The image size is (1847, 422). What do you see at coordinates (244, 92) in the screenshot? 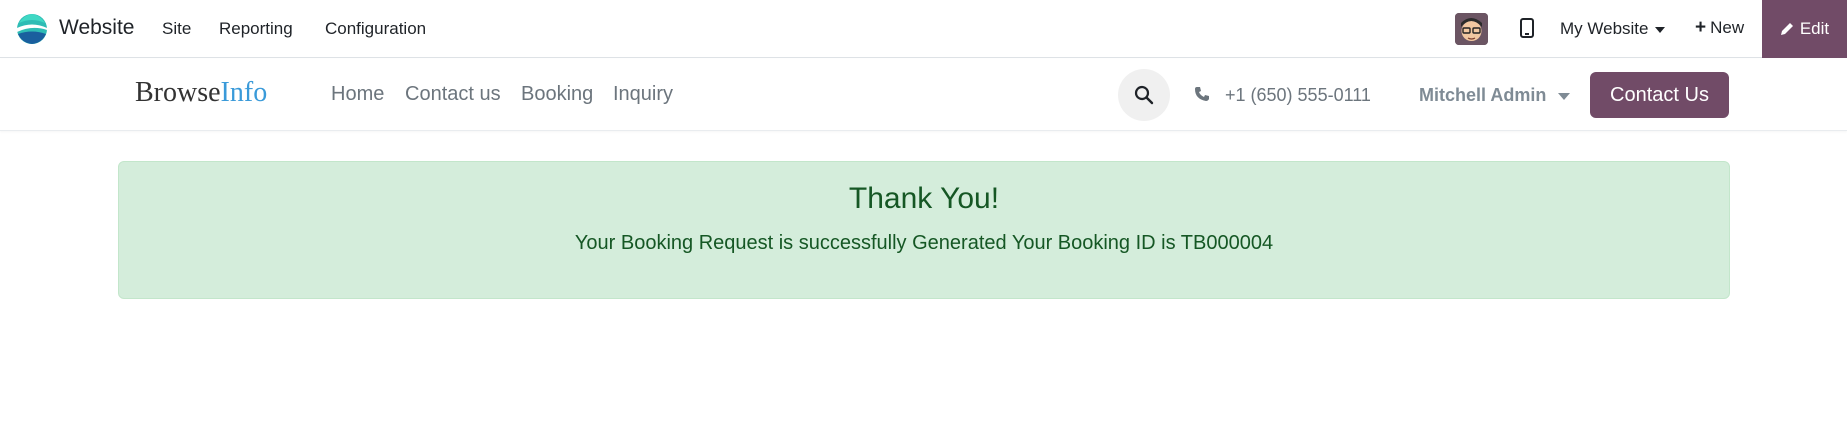
I see `brand-part-2: Info` at bounding box center [244, 92].